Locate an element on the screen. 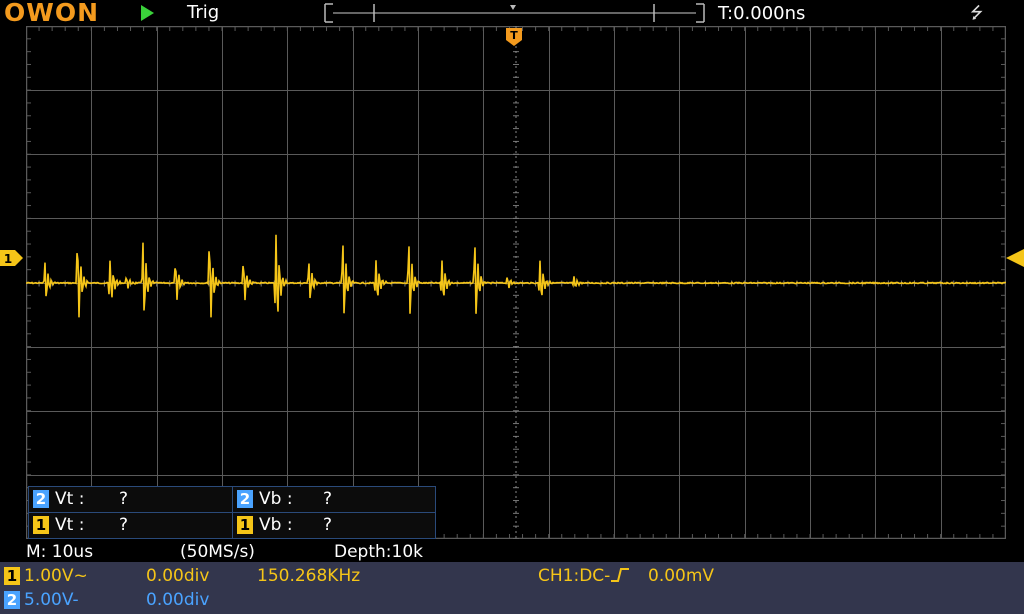  rising-edge-icon is located at coordinates (620, 575).